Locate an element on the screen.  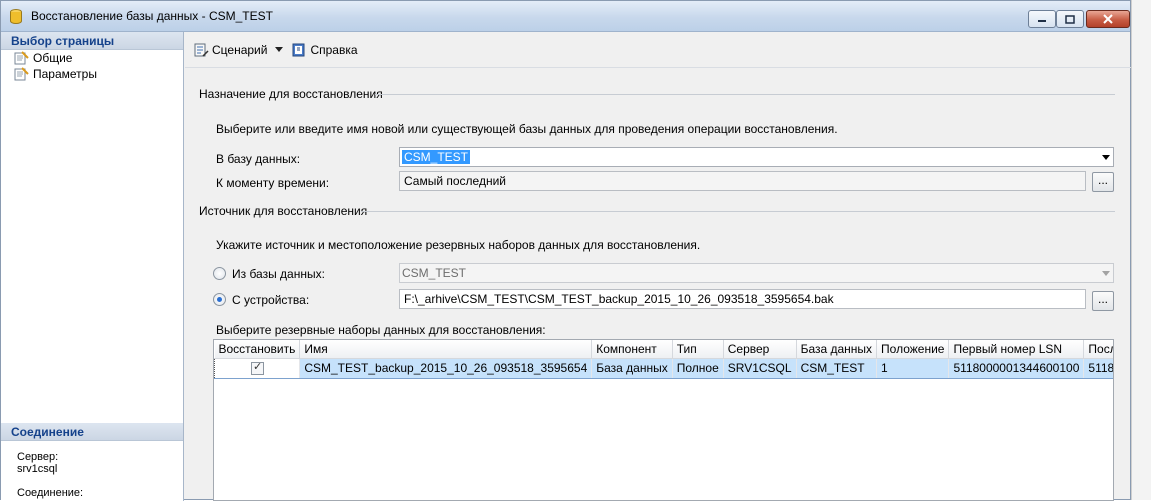
point-in-time-field: Самый последний is located at coordinates (742, 181).